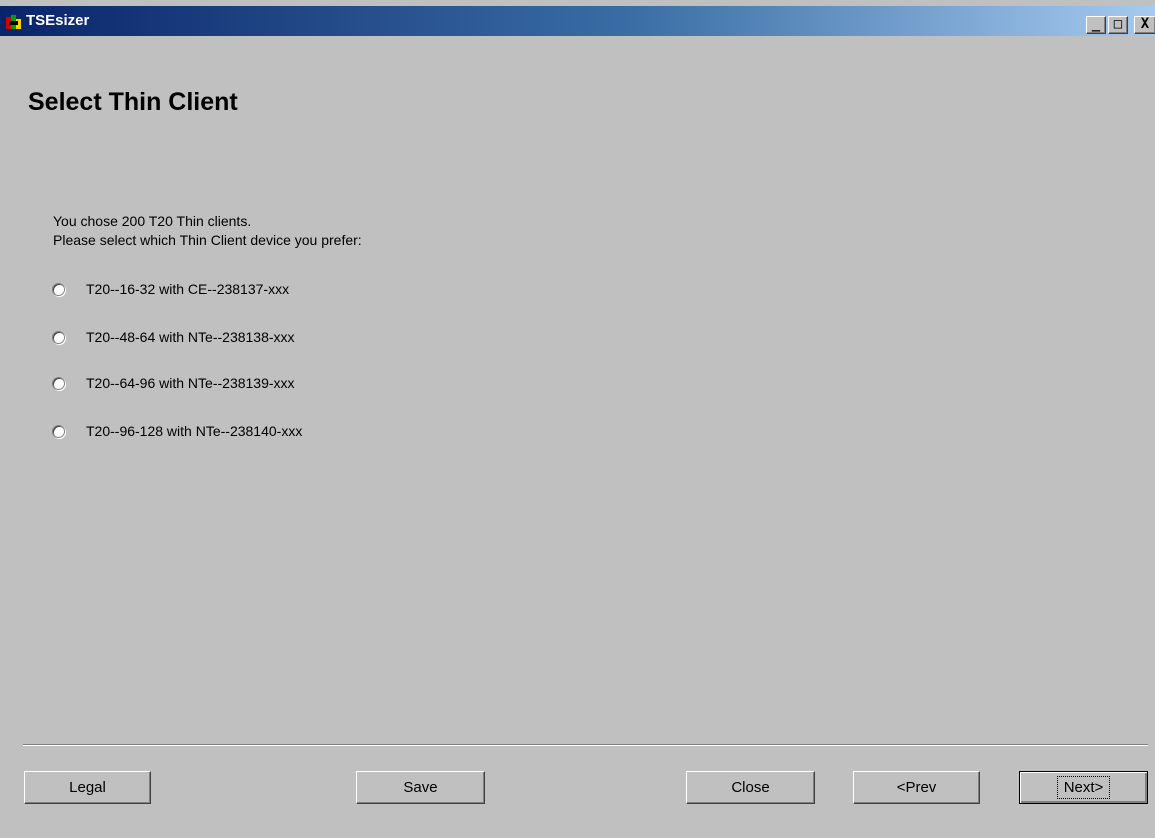 The image size is (1155, 838). I want to click on option-label: T20--48-64 with NTe--238138-xxx, so click(190, 337).